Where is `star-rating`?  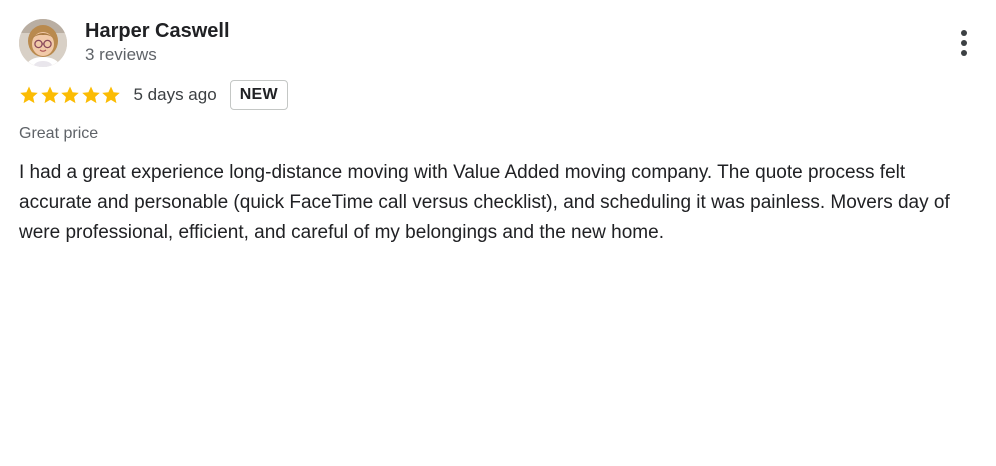
star-rating is located at coordinates (70, 95).